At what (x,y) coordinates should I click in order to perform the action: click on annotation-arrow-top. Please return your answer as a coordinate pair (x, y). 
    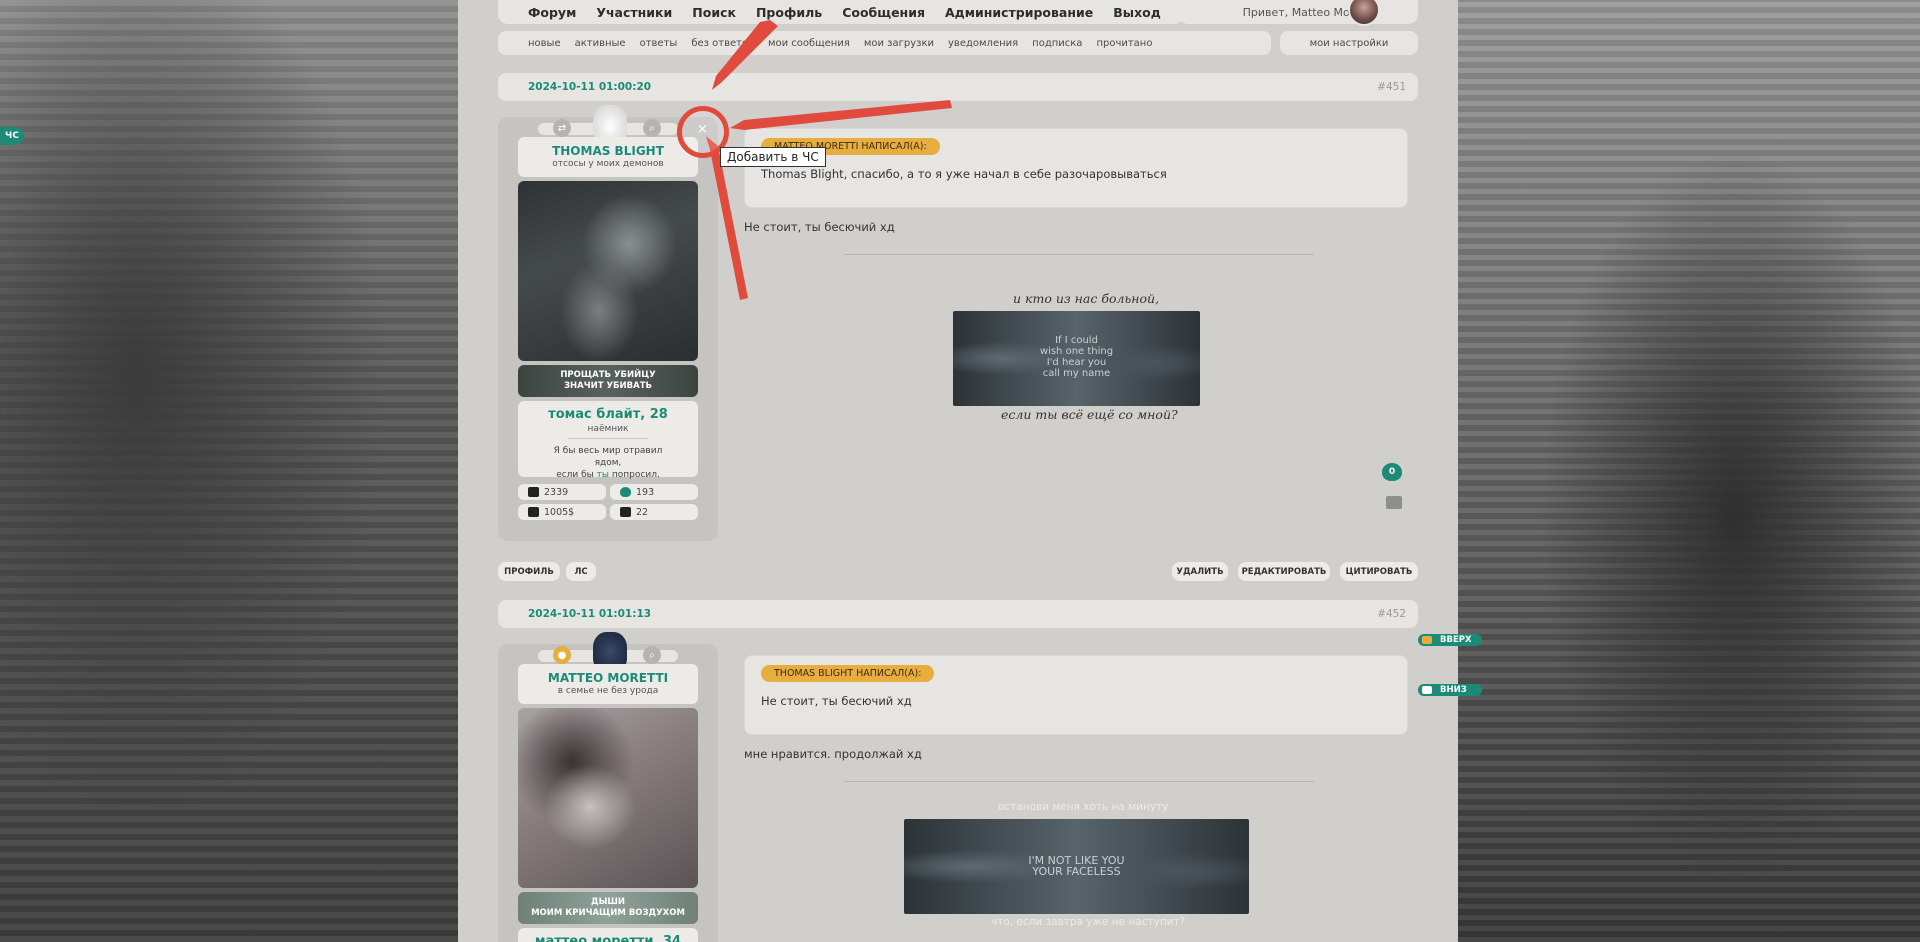
    Looking at the image, I should click on (745, 55).